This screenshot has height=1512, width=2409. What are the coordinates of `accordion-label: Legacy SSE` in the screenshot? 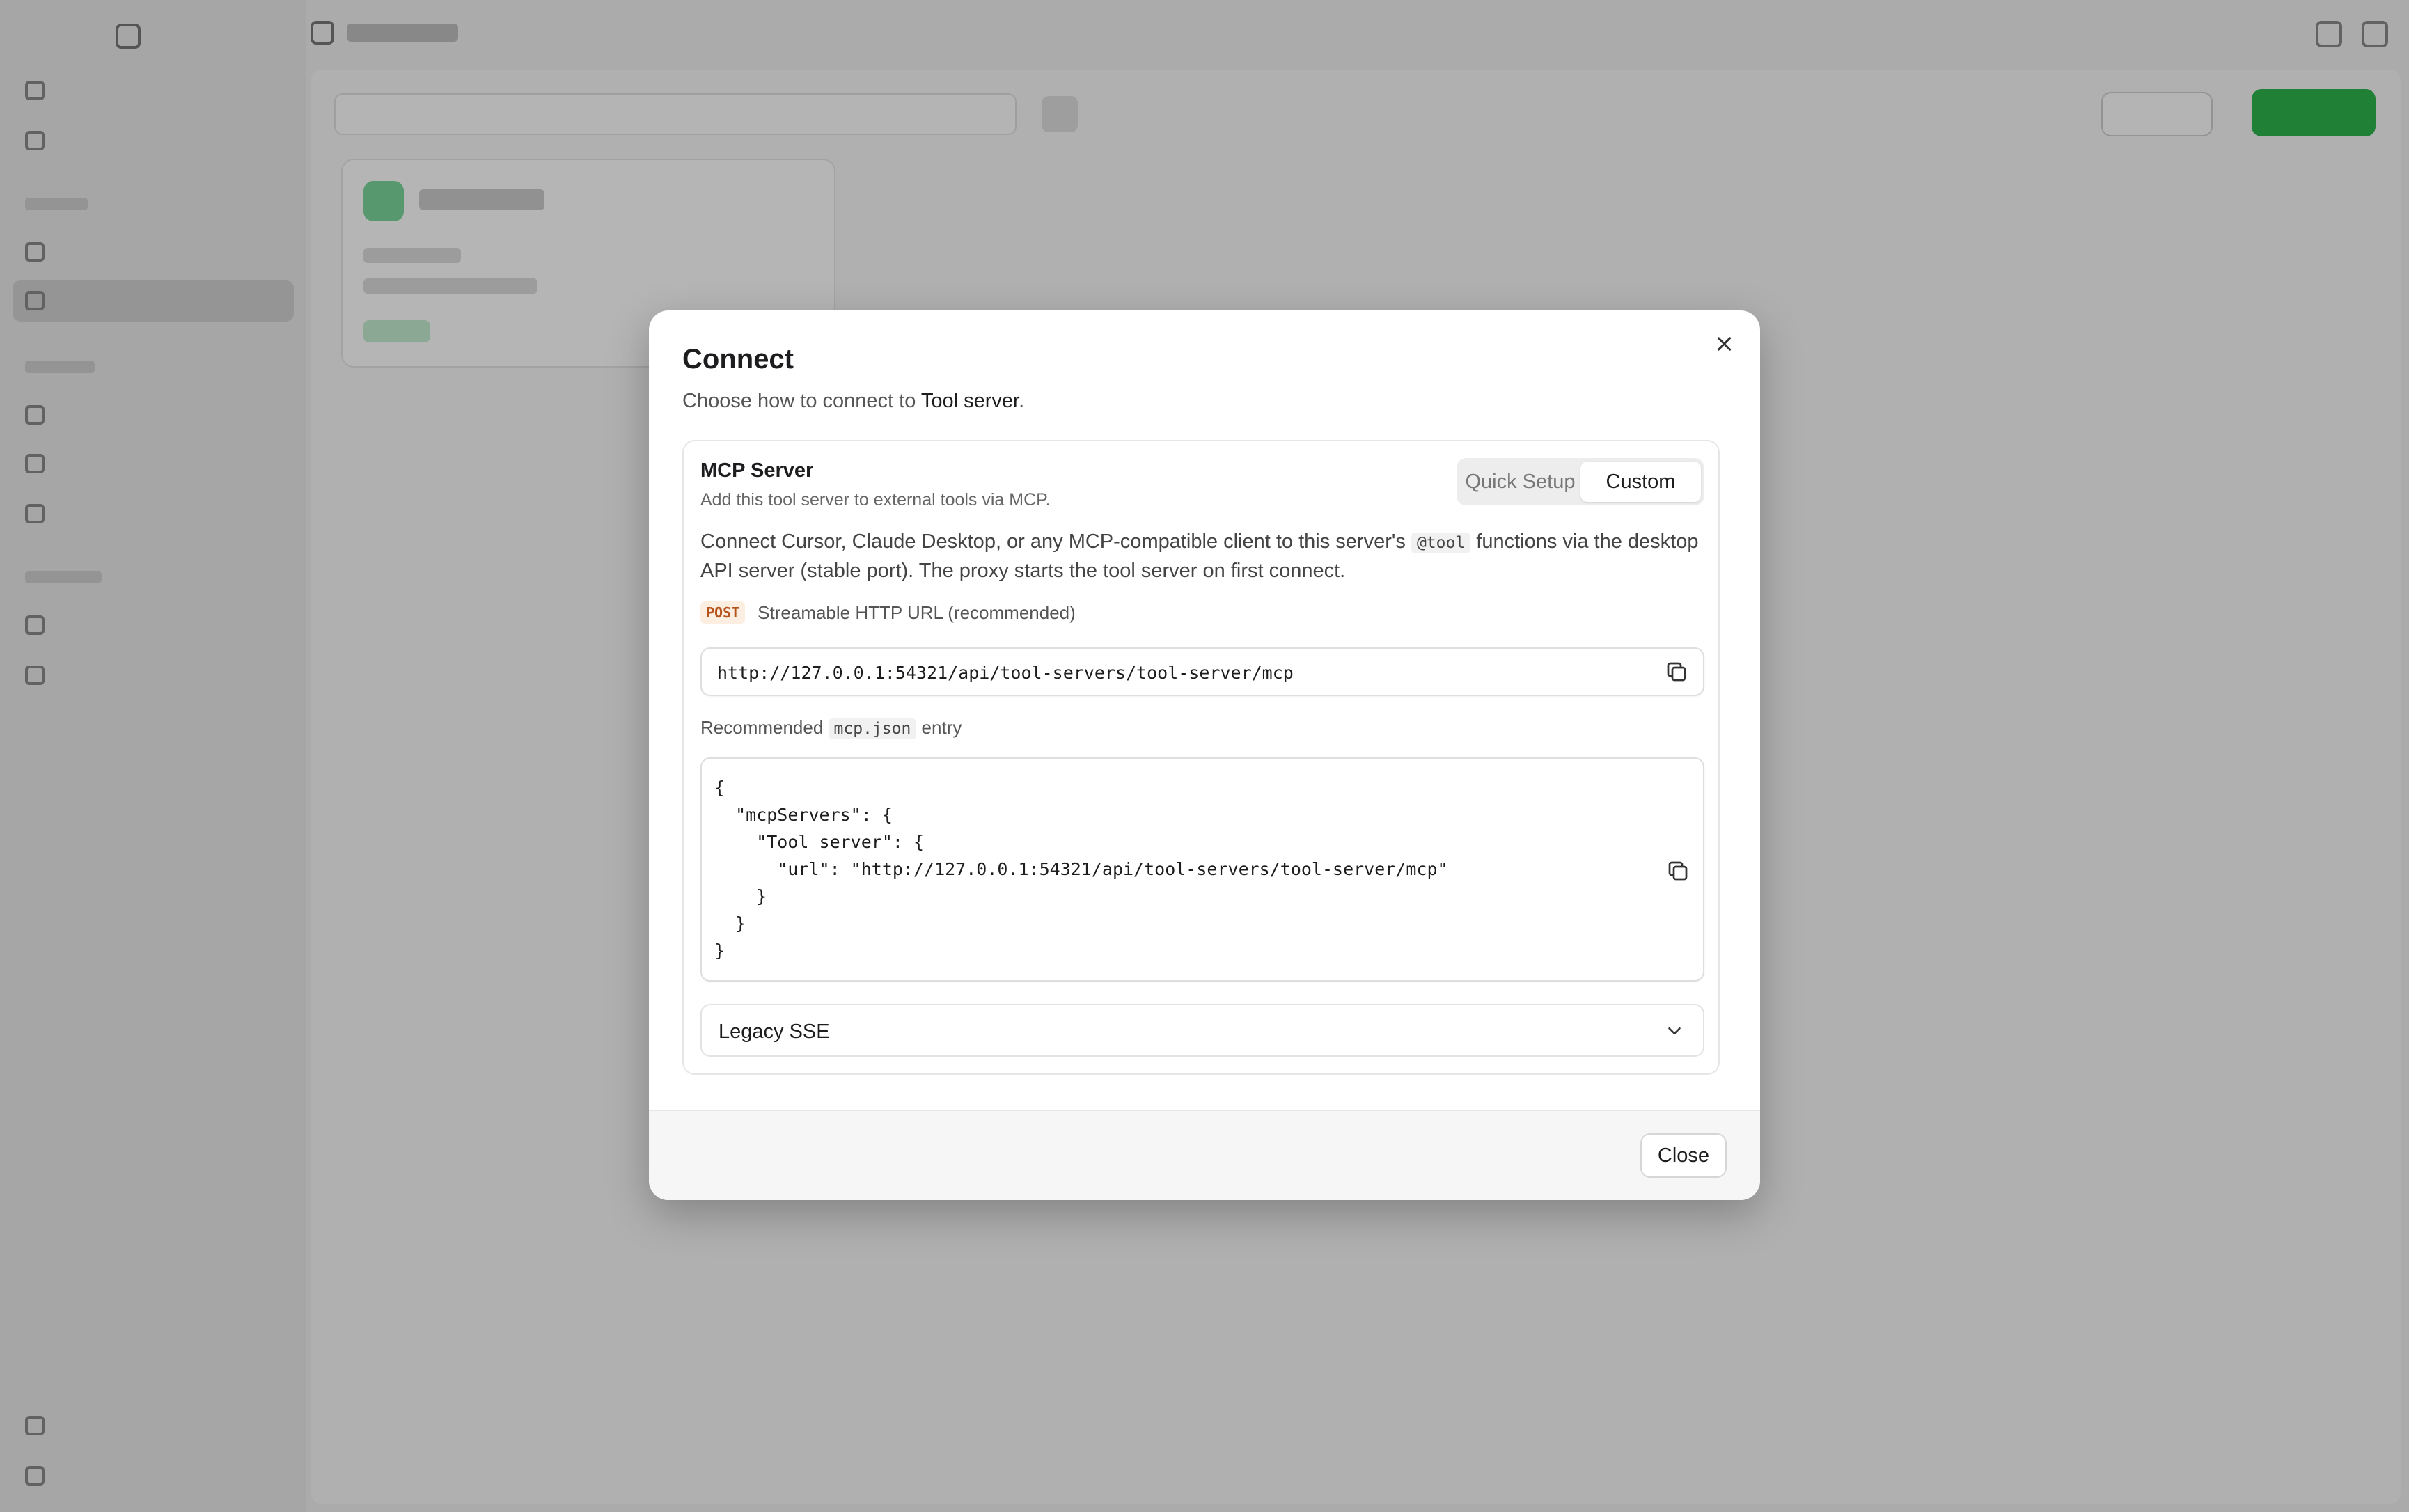 It's located at (774, 1032).